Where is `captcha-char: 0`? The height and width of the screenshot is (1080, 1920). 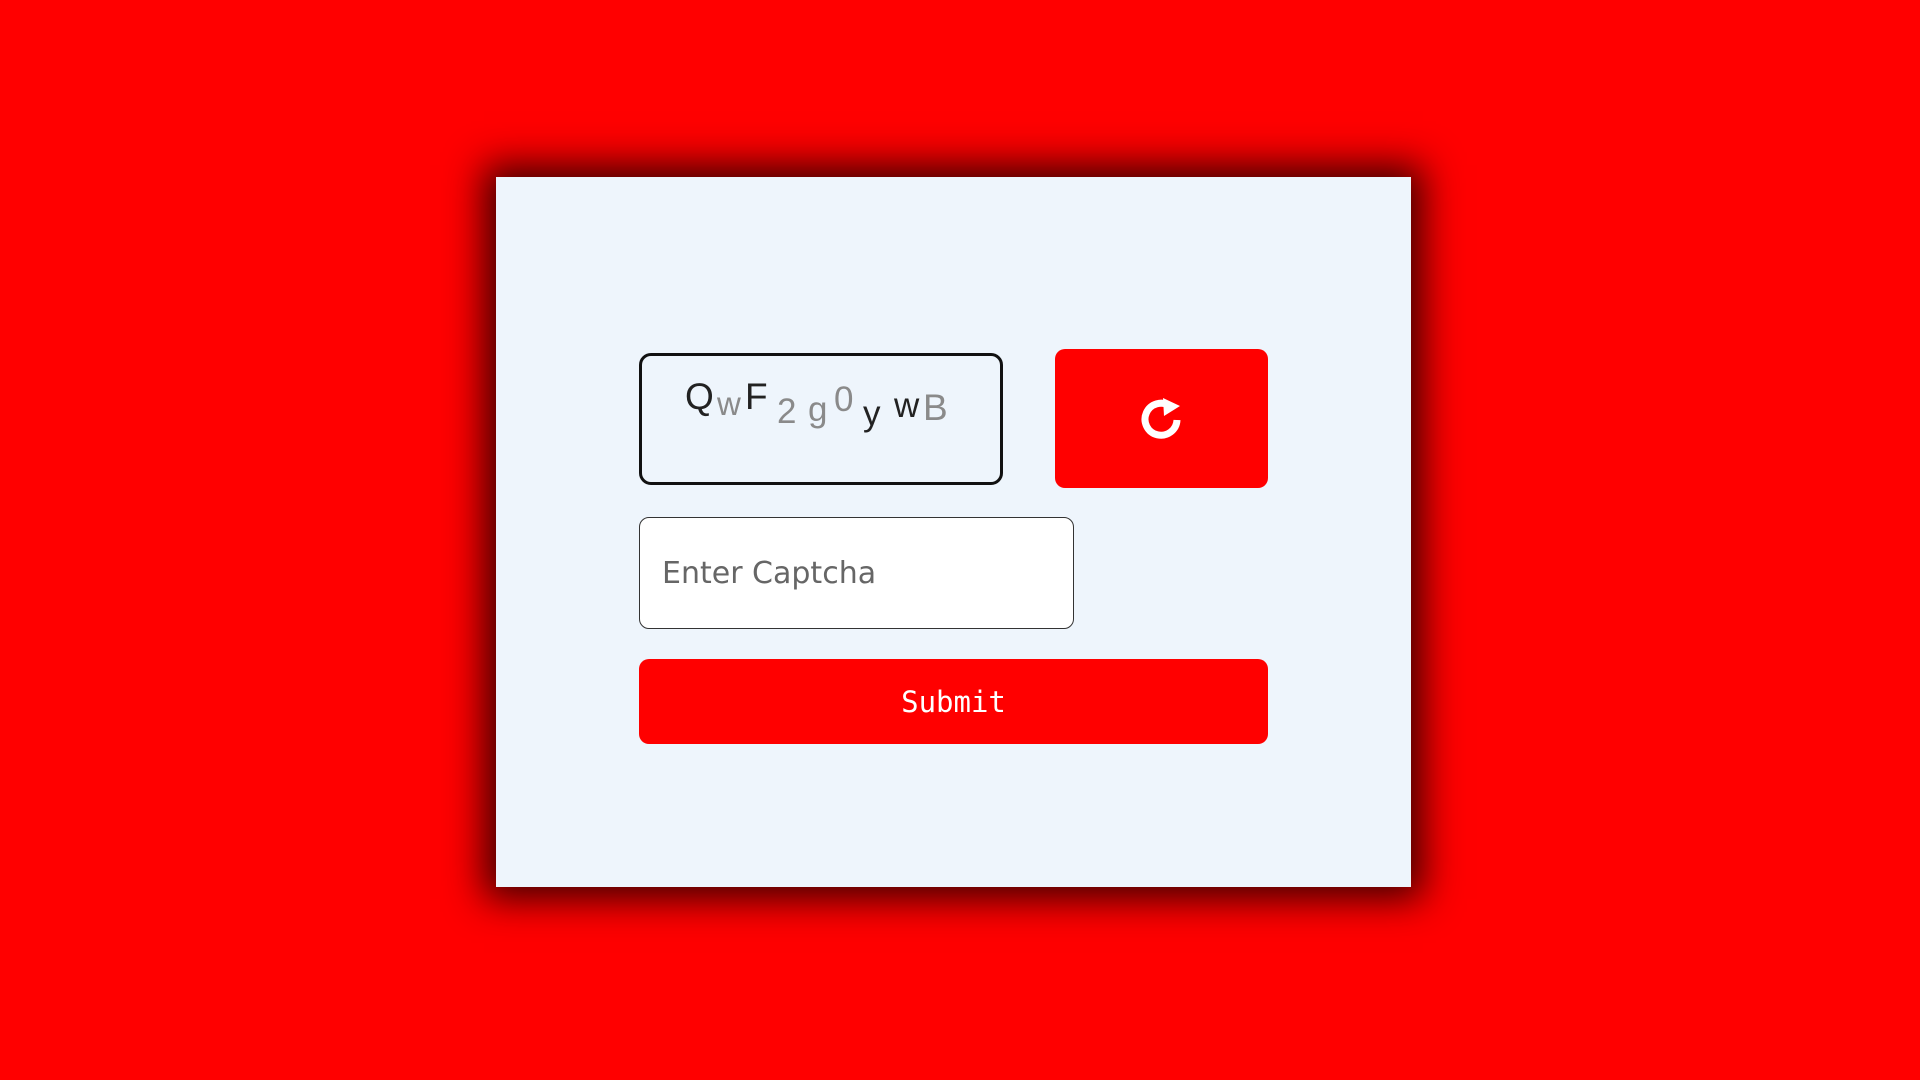 captcha-char: 0 is located at coordinates (844, 399).